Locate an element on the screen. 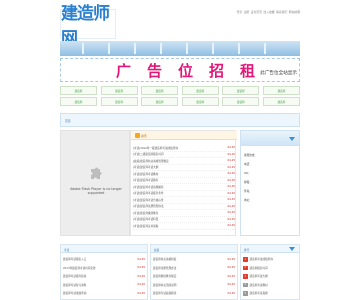 This screenshot has width=360, height=300. news-item-text: [考试]建造师考试大纲 is located at coordinates (146, 168).